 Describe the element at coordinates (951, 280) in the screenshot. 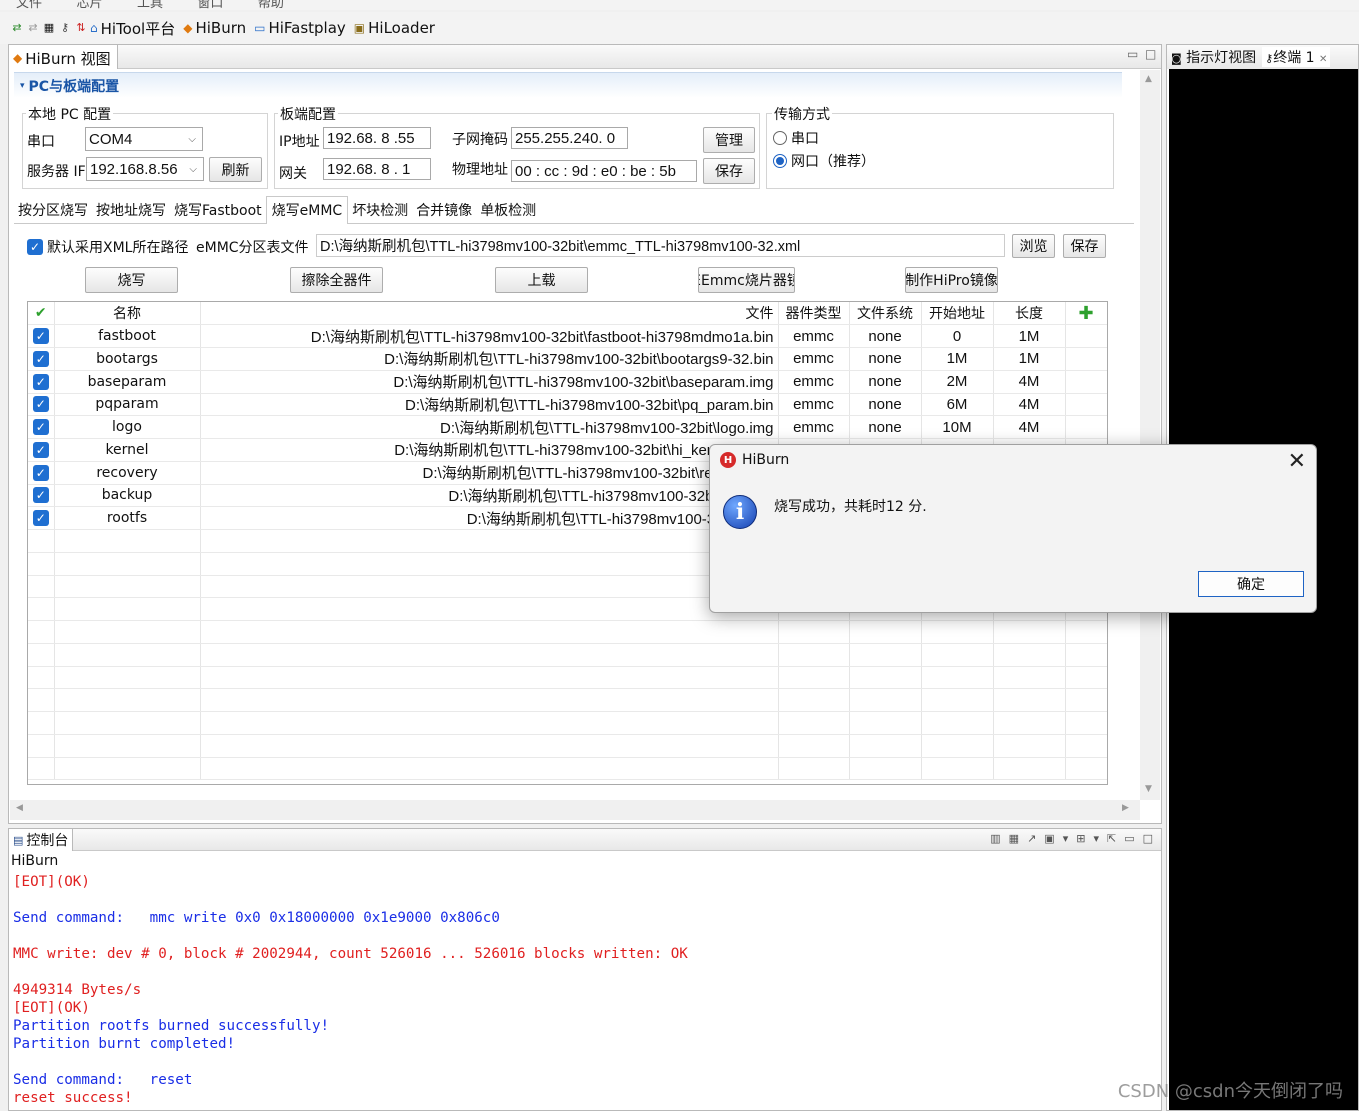

I see `make-hipro-image-button: 制作HiPro镜像` at that location.